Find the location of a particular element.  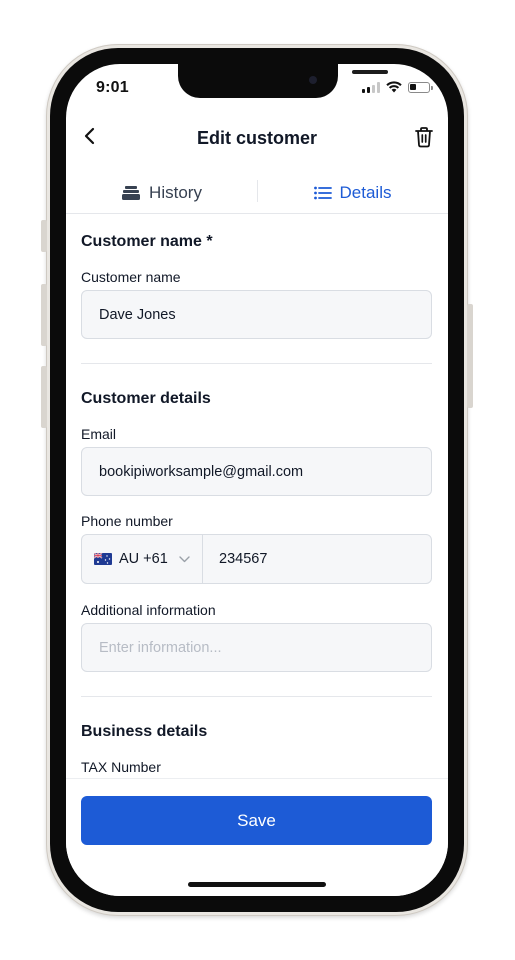

additional-info-label: Additional information is located at coordinates (148, 610).